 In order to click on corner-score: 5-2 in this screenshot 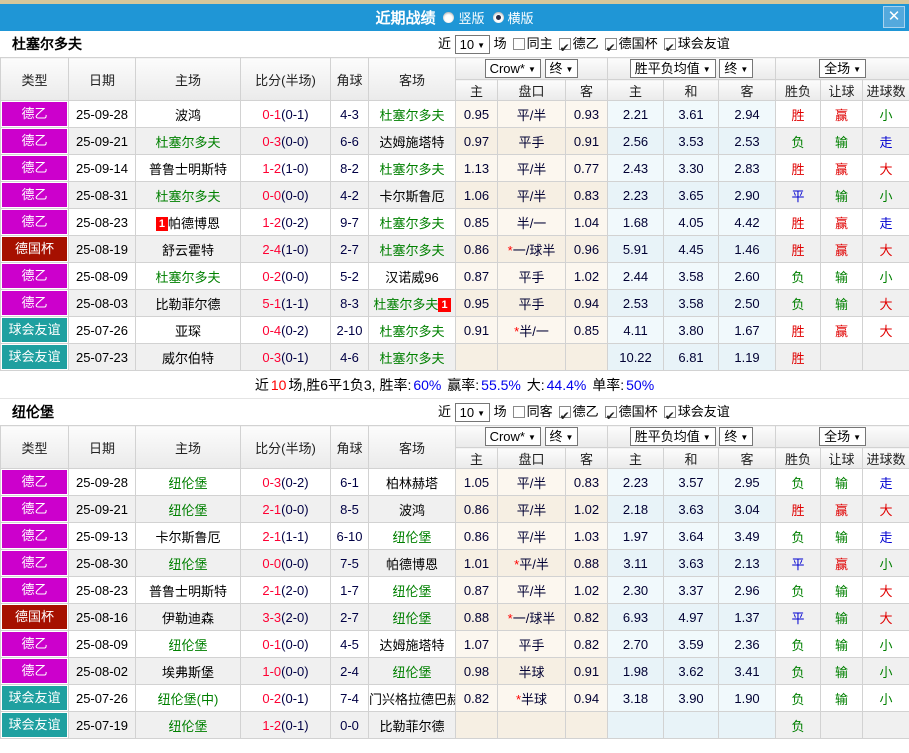, I will do `click(349, 276)`.